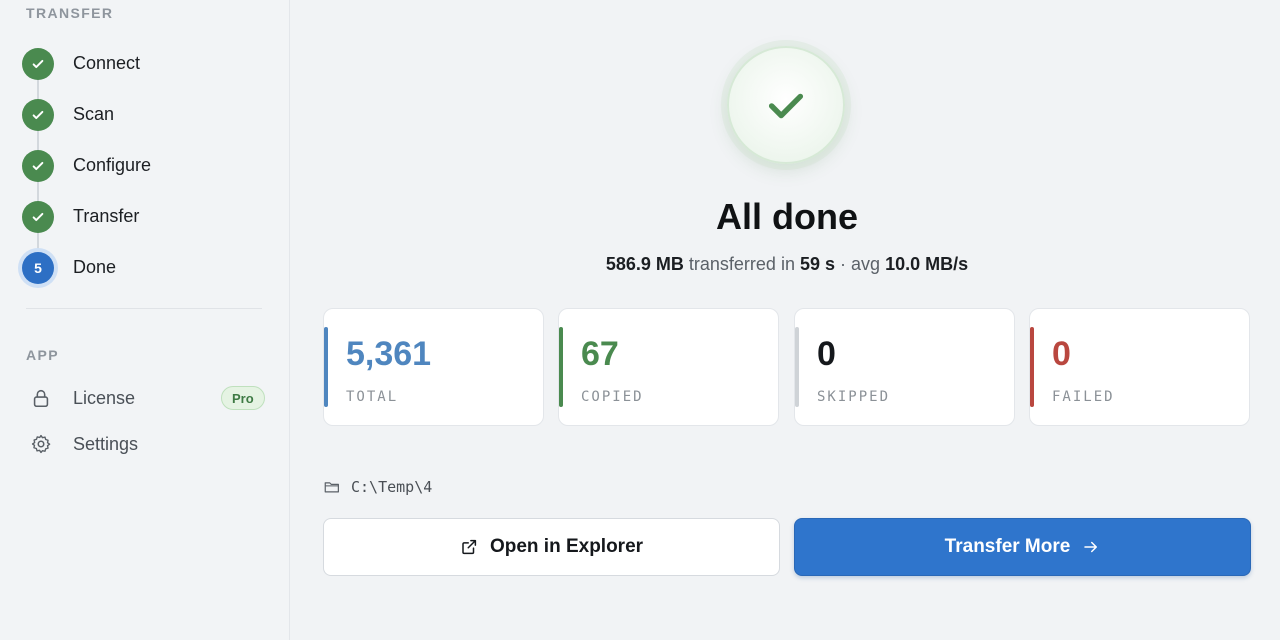 This screenshot has width=1280, height=640. Describe the element at coordinates (372, 397) in the screenshot. I see `stat-label: TOTAL` at that location.